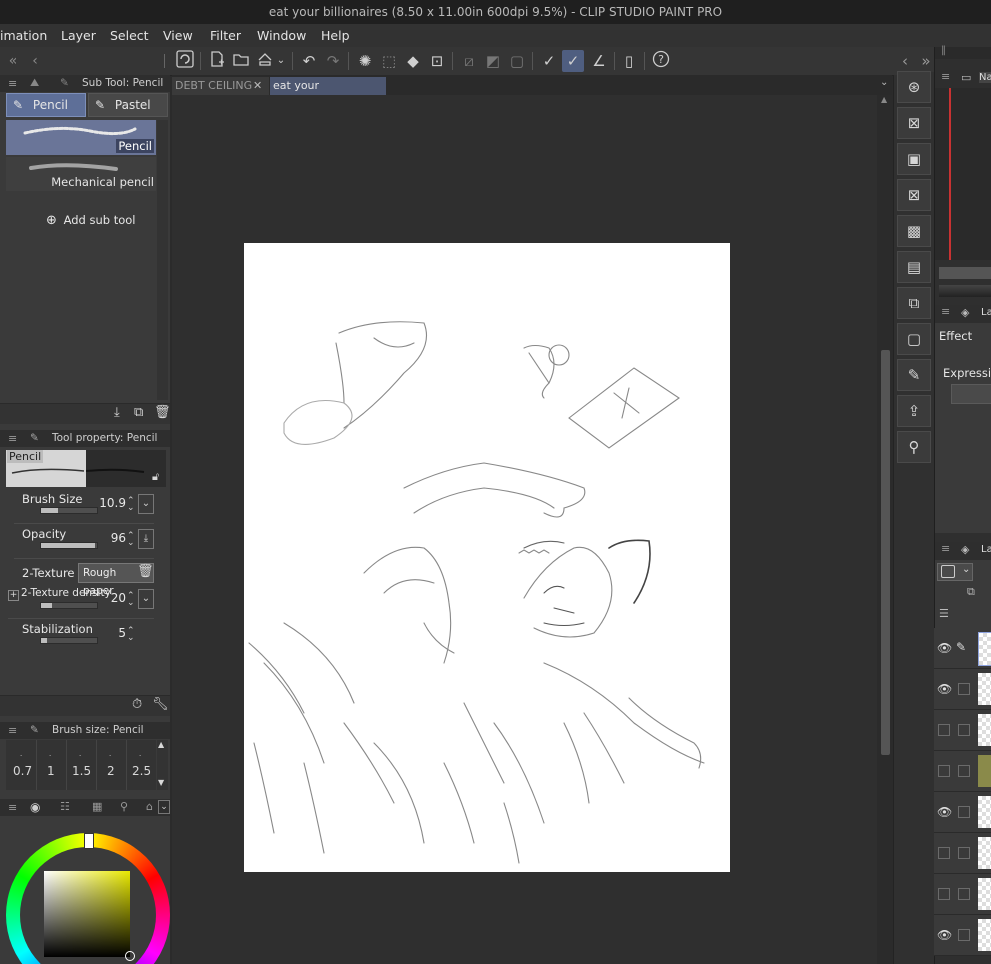 This screenshot has height=964, width=991. I want to click on layer-row: 👁︎ ✎, so click(962, 648).